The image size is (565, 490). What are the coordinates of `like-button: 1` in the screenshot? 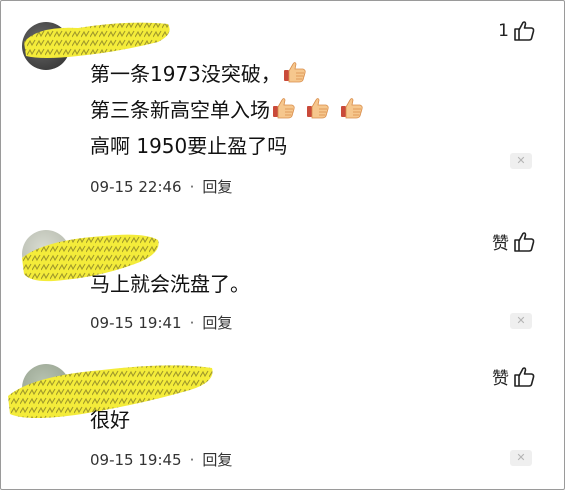 It's located at (516, 31).